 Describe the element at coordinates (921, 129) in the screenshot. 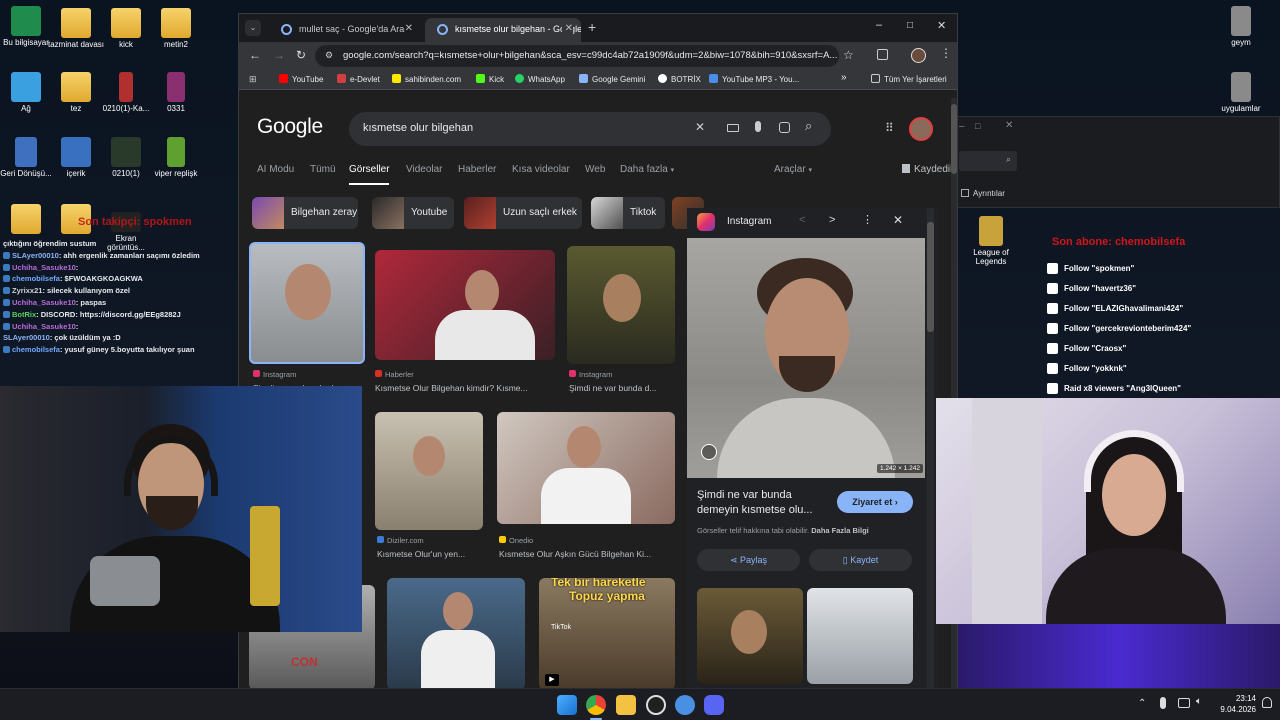

I see `account-avatar` at that location.